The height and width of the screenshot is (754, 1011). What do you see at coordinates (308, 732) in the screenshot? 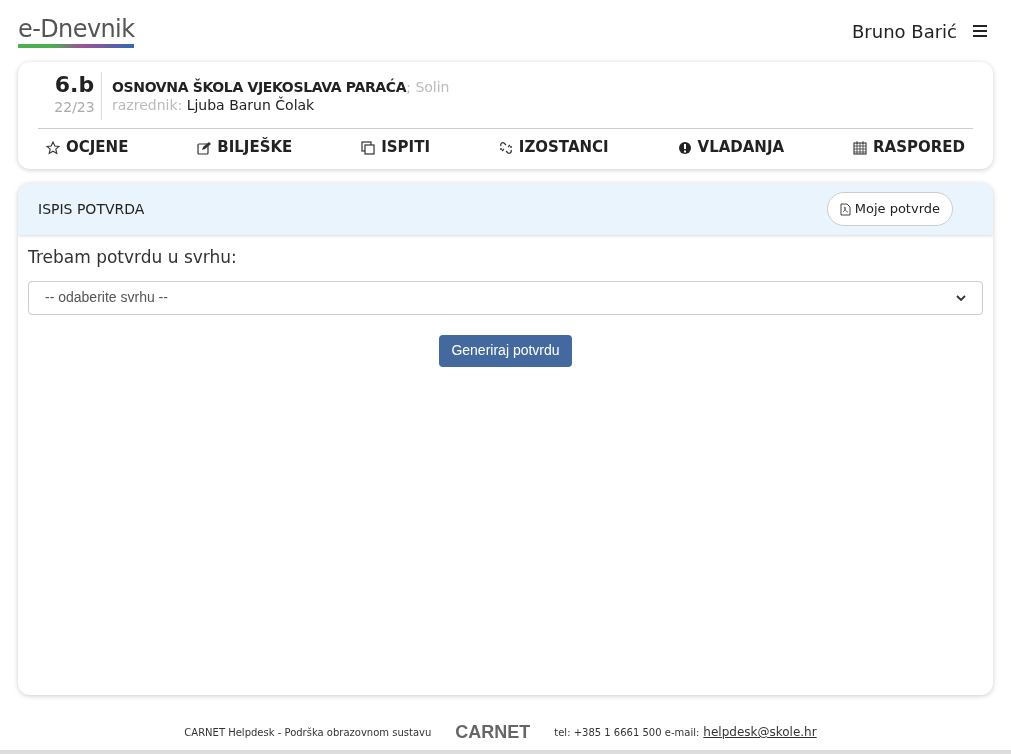
I see `helpdesk-text: CARNET Helpdesk - Podrška obrazovnom sustavu` at bounding box center [308, 732].